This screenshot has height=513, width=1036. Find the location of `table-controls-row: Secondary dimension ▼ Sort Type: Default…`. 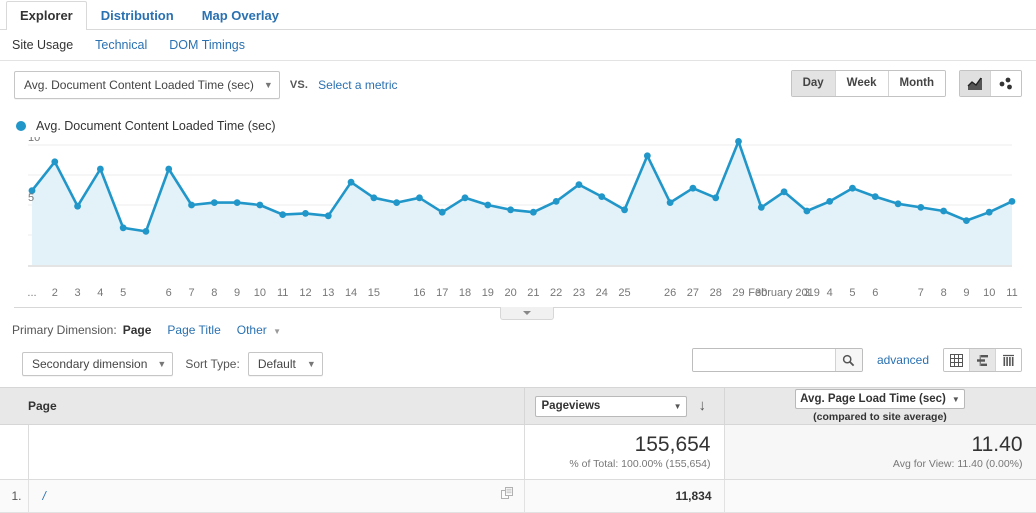

table-controls-row: Secondary dimension ▼ Sort Type: Default… is located at coordinates (518, 359).